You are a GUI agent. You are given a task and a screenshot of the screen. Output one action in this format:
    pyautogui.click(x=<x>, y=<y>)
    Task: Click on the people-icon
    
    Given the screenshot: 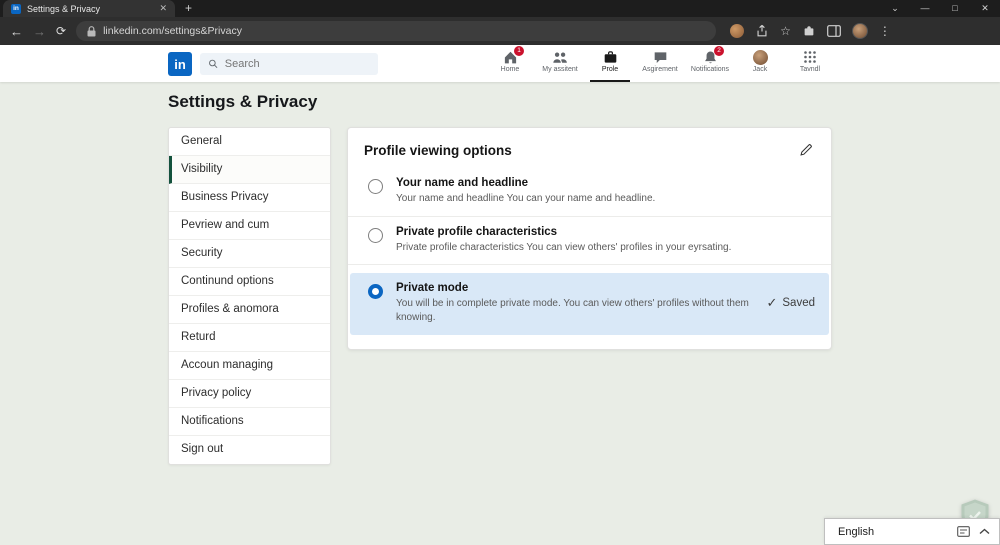 What is the action you would take?
    pyautogui.click(x=560, y=57)
    